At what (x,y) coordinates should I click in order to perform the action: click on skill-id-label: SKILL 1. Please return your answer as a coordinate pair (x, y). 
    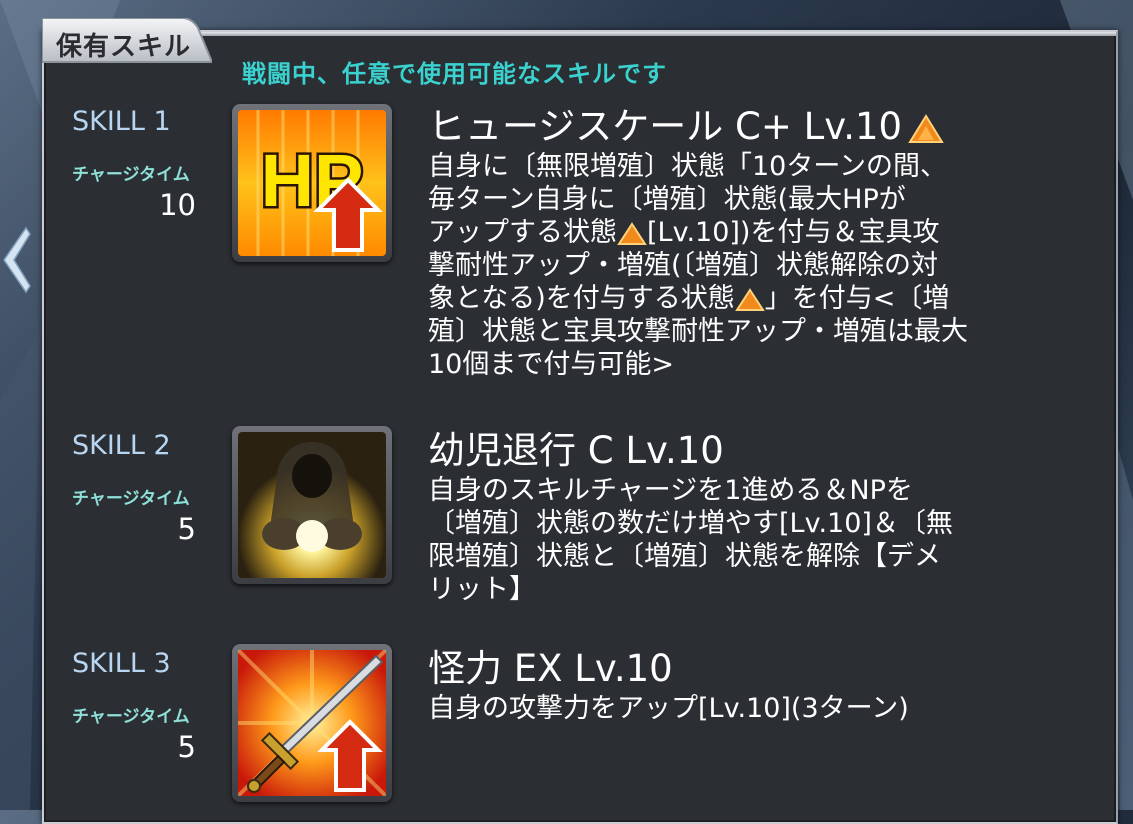
    Looking at the image, I should click on (121, 121).